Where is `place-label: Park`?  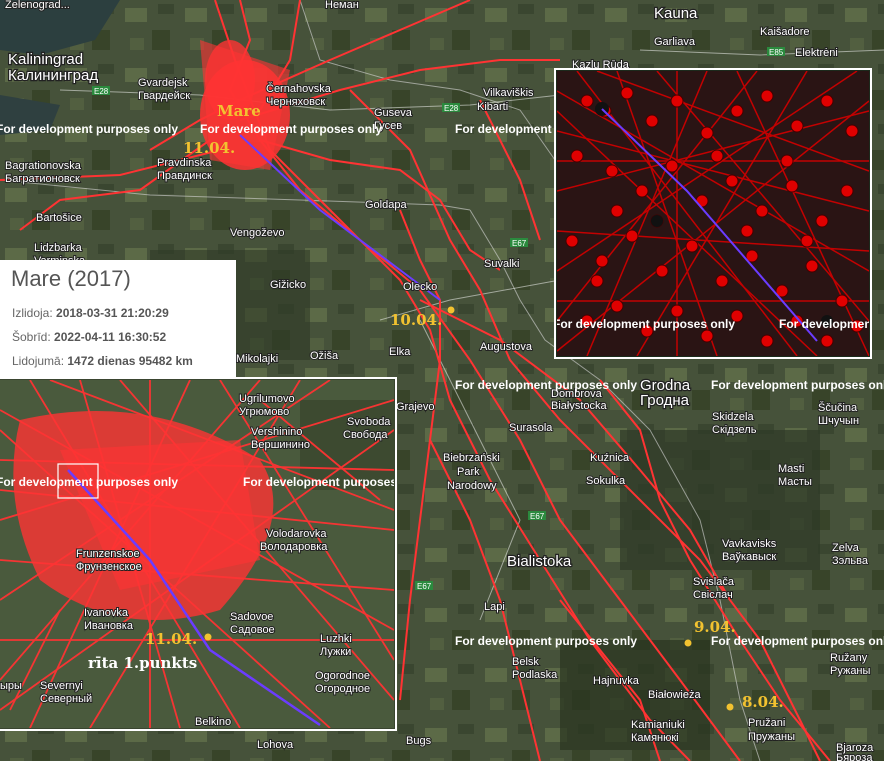
place-label: Park is located at coordinates (468, 472).